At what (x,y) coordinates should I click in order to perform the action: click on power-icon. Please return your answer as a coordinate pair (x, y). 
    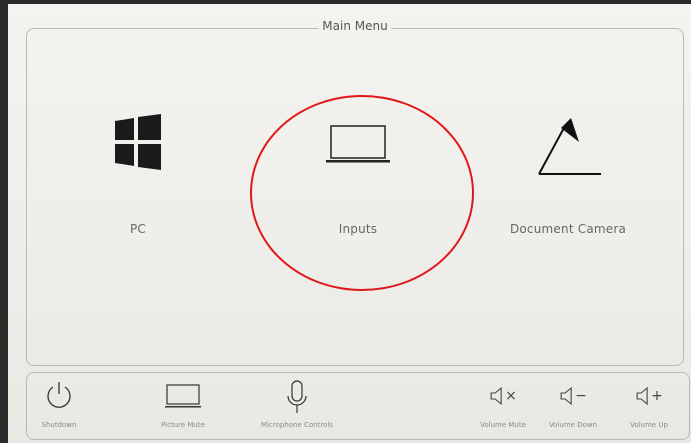
    Looking at the image, I should click on (59, 397).